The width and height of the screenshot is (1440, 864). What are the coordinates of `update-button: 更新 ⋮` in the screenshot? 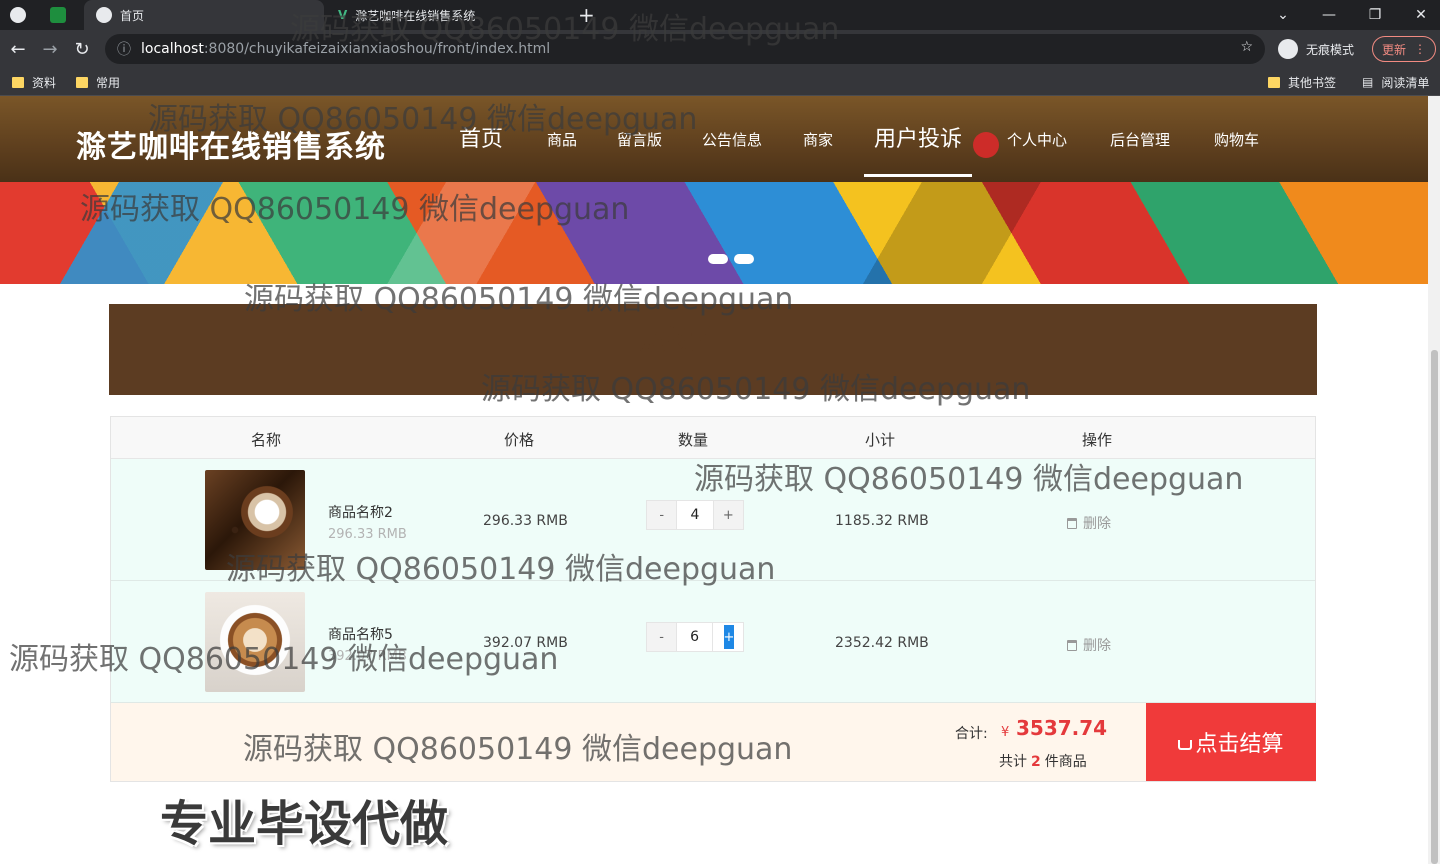 It's located at (1404, 49).